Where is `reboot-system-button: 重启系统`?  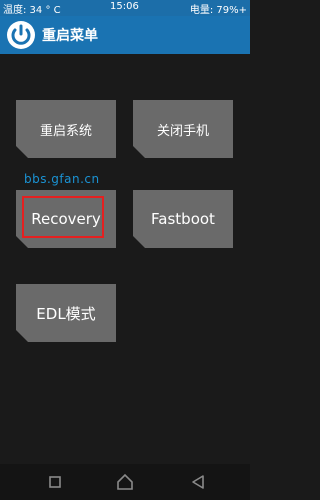 reboot-system-button: 重启系统 is located at coordinates (66, 129).